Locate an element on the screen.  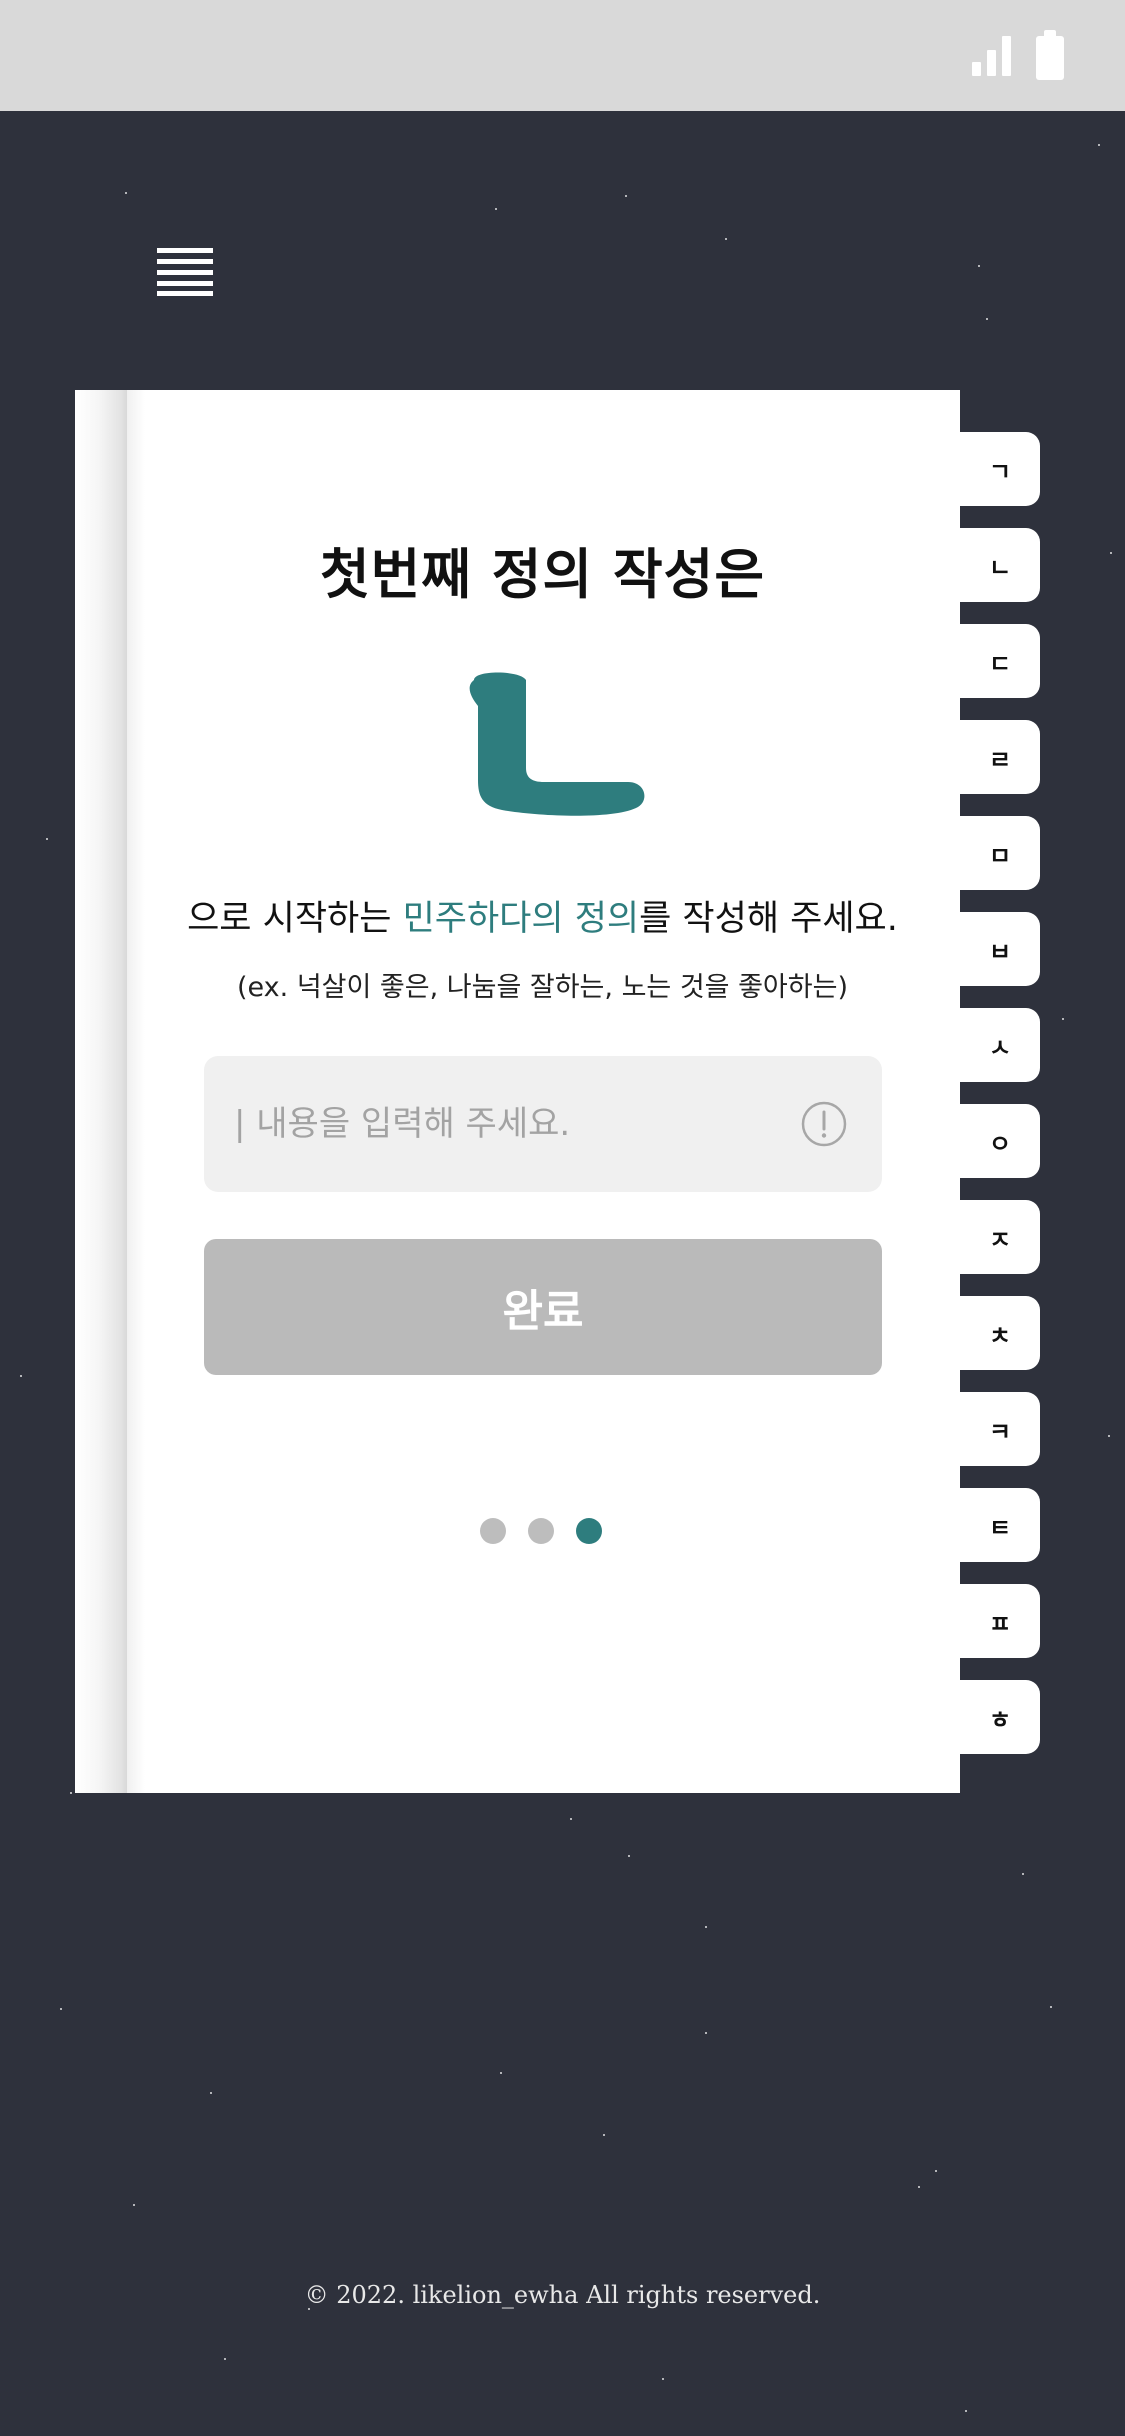
definition-input is located at coordinates (514, 1124).